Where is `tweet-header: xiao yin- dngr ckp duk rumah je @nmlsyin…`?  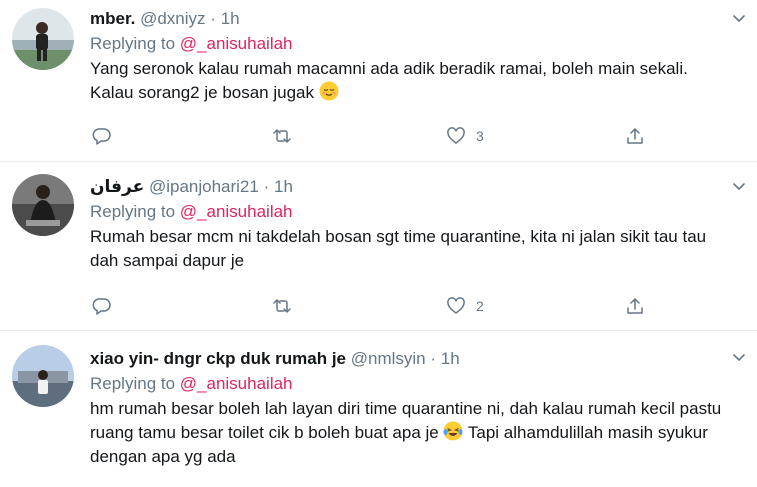
tweet-header: xiao yin- dngr ckp duk rumah je @nmlsyin… is located at coordinates (408, 359).